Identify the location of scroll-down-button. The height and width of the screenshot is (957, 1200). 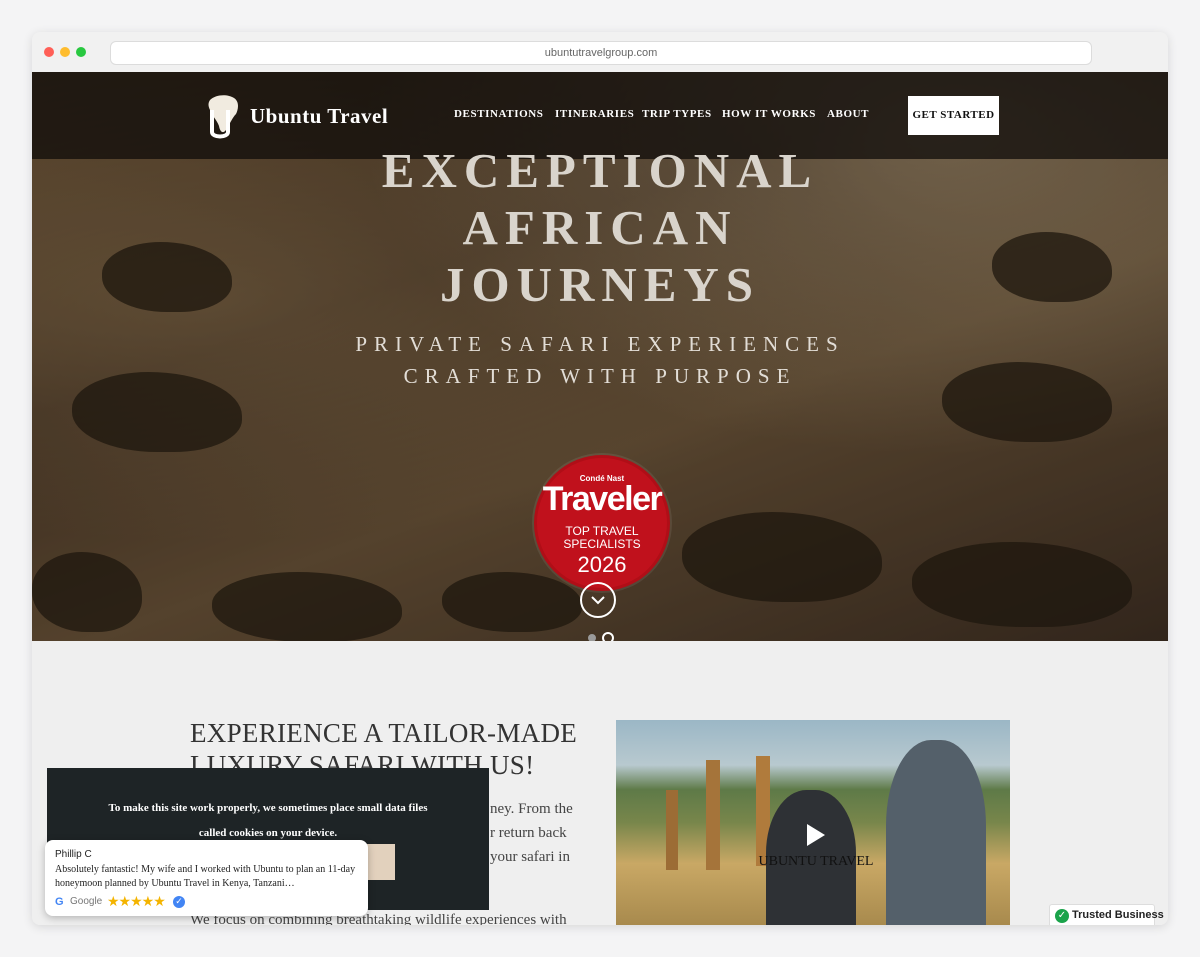
(598, 600).